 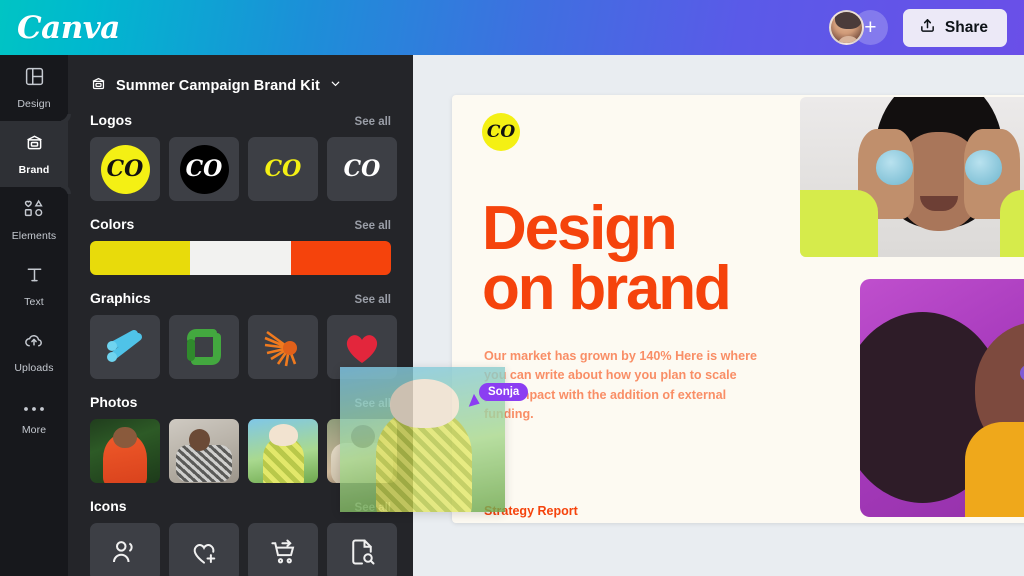 I want to click on sidebar-item-label: Elements, so click(x=34, y=236).